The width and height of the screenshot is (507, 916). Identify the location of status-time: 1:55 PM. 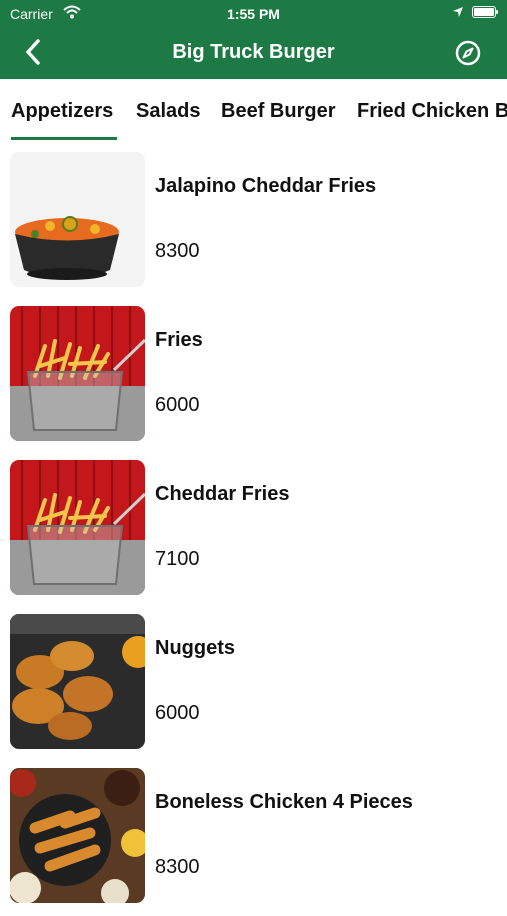
(253, 14).